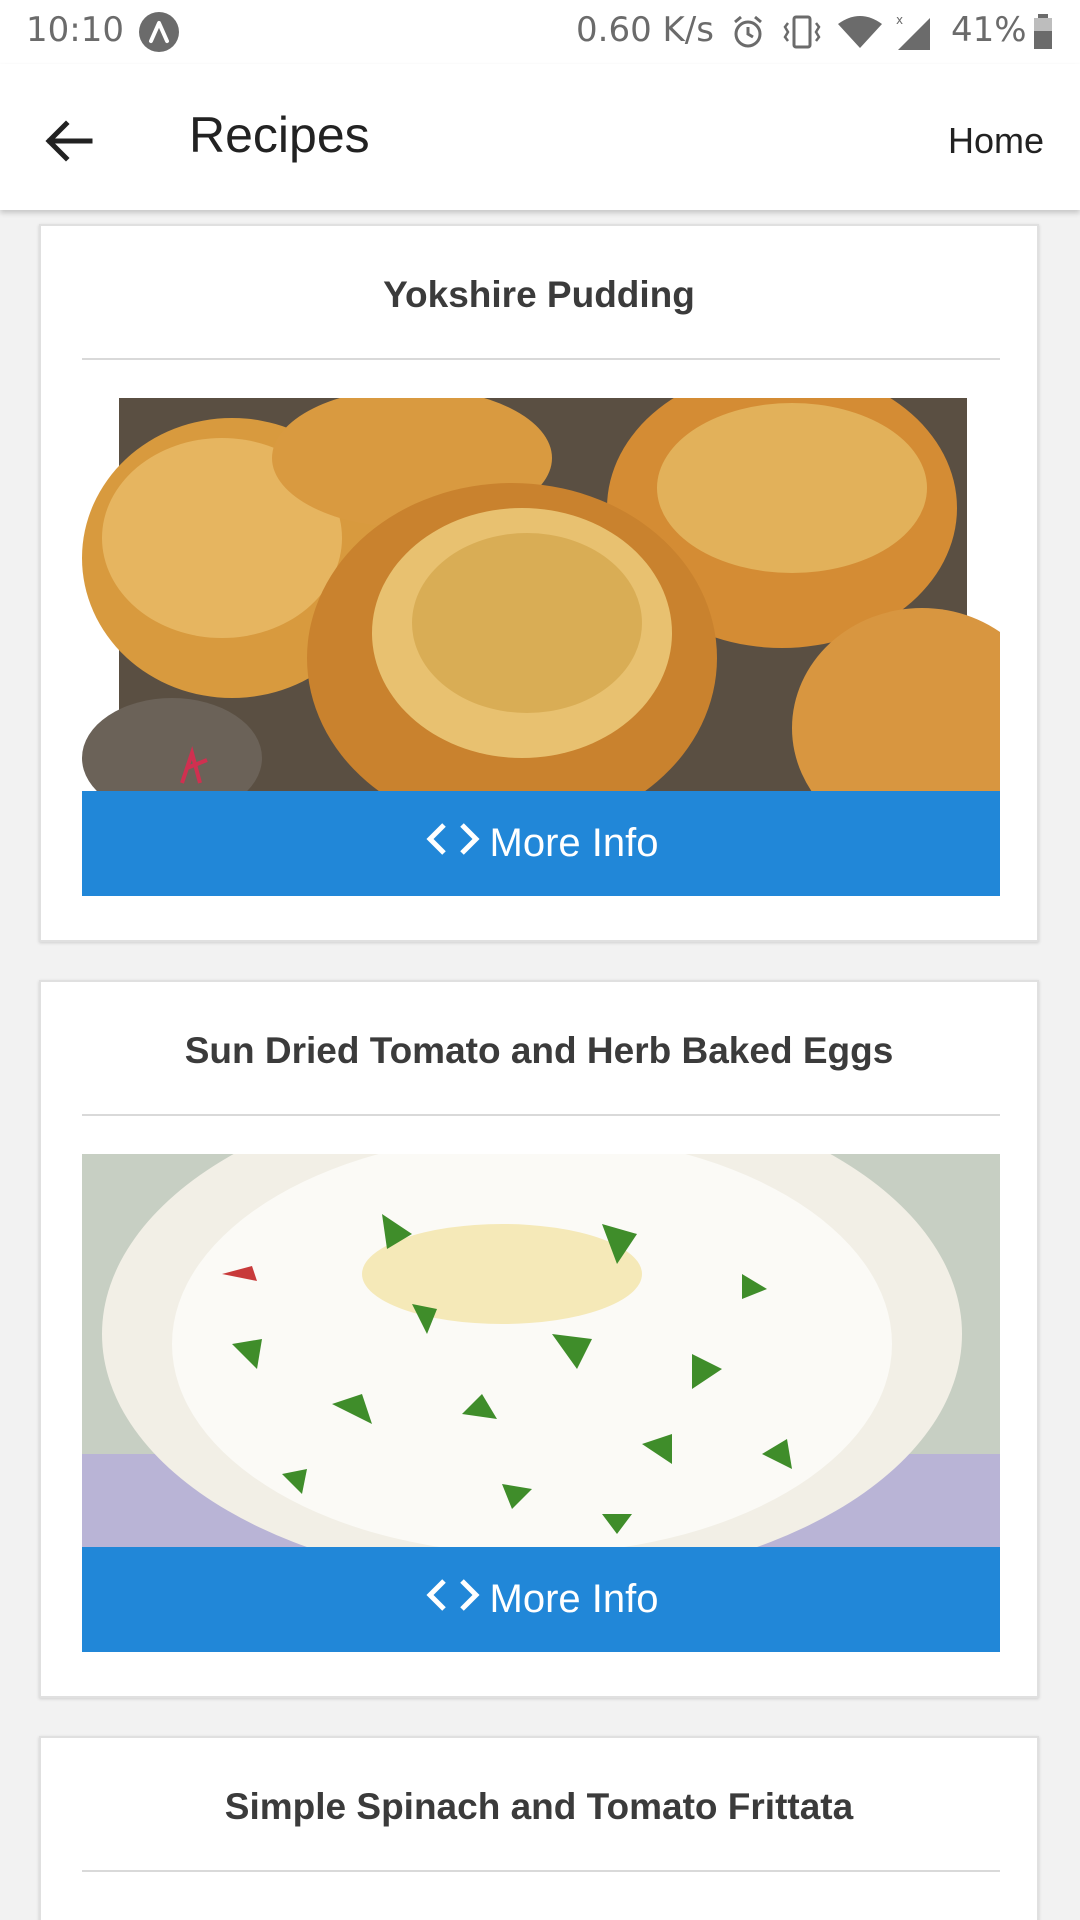 Image resolution: width=1080 pixels, height=1920 pixels. I want to click on alarm-icon, so click(748, 36).